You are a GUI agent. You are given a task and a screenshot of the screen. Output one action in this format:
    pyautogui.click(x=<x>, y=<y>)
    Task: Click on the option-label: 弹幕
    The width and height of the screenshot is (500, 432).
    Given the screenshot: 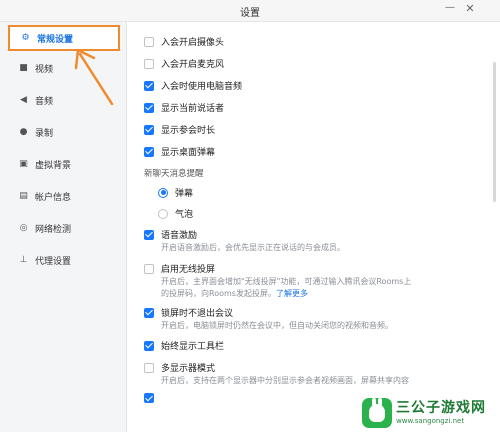 What is the action you would take?
    pyautogui.click(x=184, y=194)
    